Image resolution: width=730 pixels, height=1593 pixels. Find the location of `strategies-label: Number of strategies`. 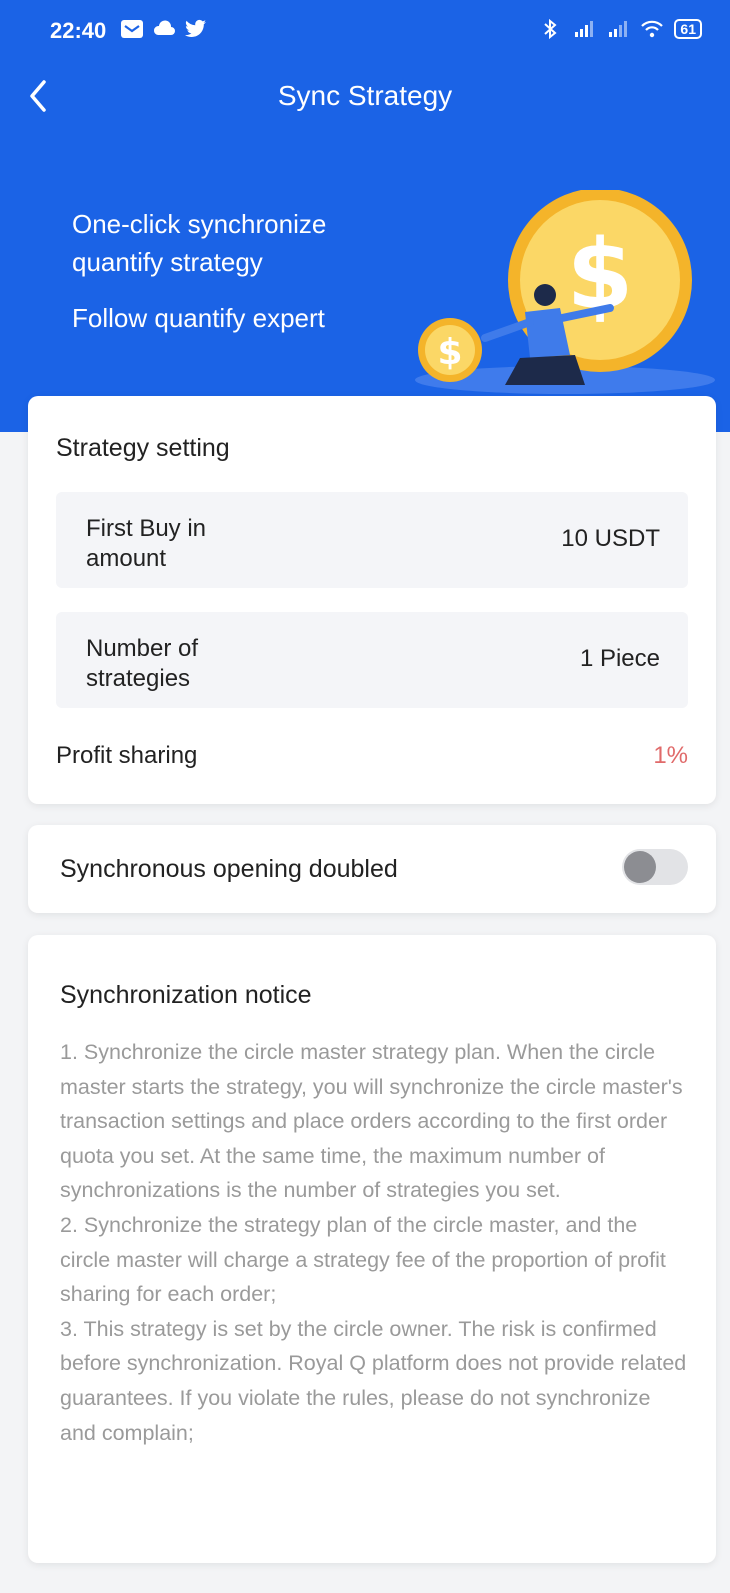

strategies-label: Number of strategies is located at coordinates (142, 663).